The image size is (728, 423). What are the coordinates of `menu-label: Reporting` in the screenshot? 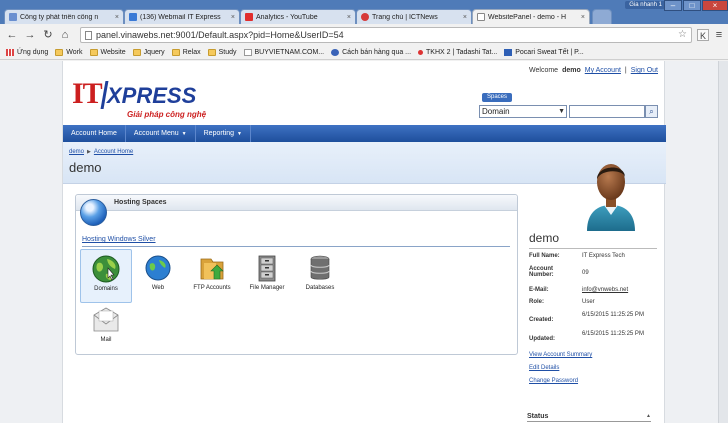 It's located at (218, 133).